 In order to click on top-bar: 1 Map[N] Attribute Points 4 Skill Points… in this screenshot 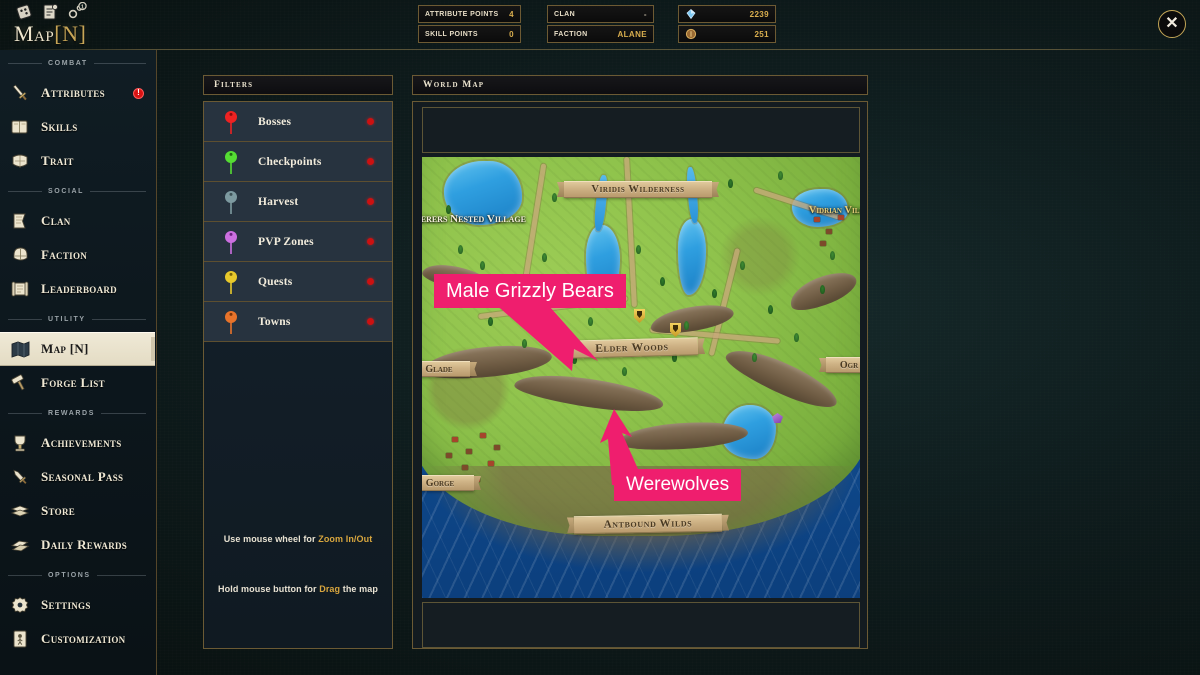, I will do `click(600, 25)`.